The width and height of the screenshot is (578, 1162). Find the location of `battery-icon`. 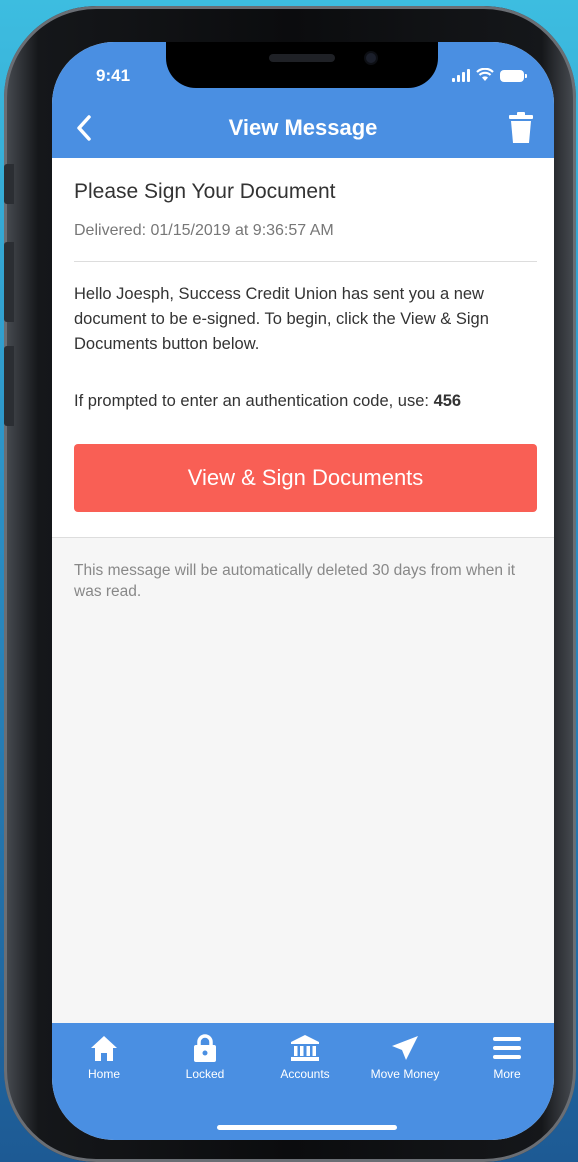

battery-icon is located at coordinates (513, 76).